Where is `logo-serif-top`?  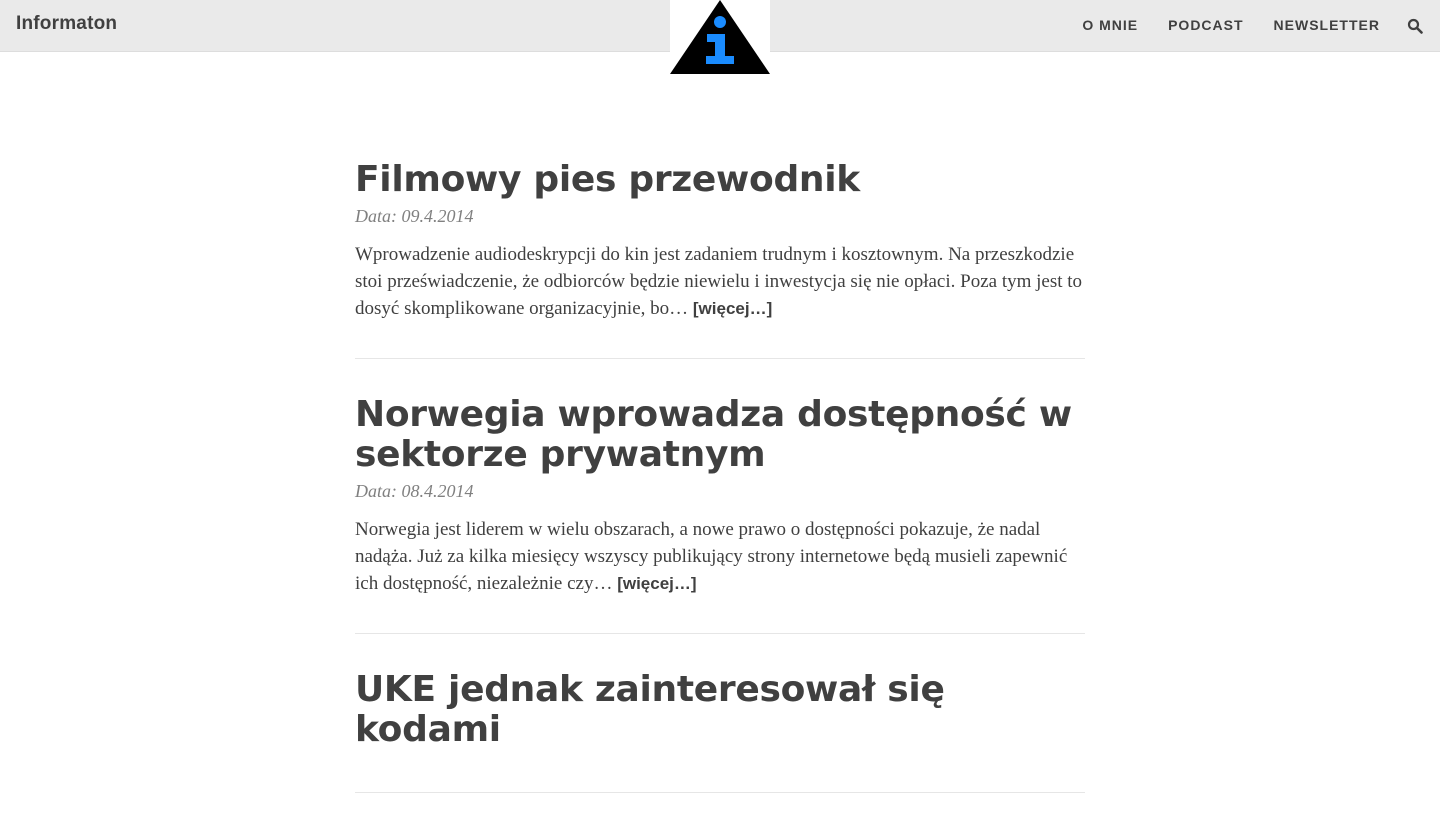 logo-serif-top is located at coordinates (712, 38).